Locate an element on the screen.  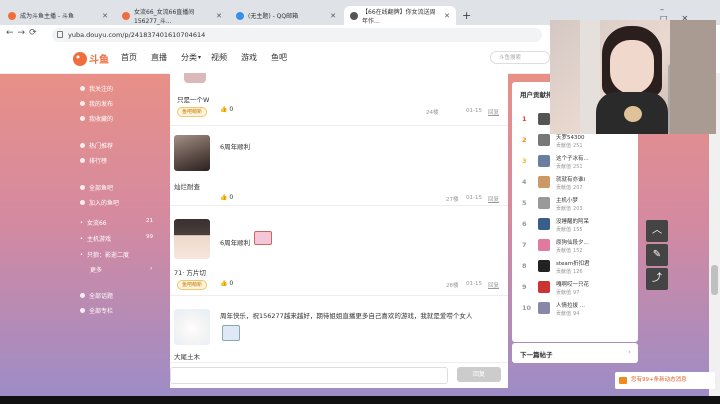
list-item: 7 原狗仙段夕... 贡献值 152 is located at coordinates (575, 246).